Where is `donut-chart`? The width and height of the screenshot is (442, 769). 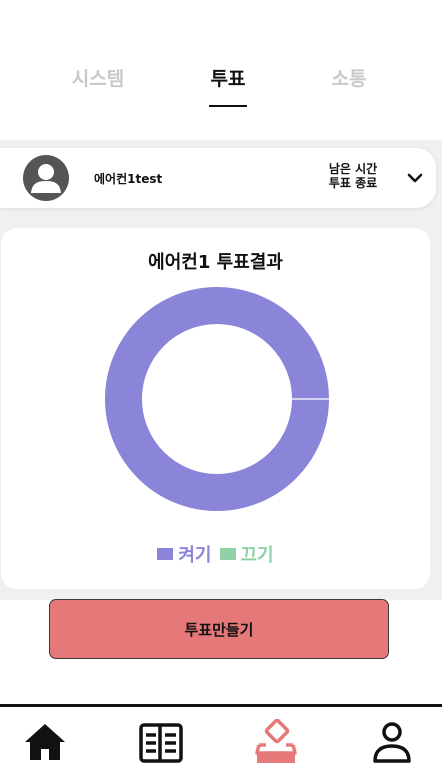
donut-chart is located at coordinates (217, 399).